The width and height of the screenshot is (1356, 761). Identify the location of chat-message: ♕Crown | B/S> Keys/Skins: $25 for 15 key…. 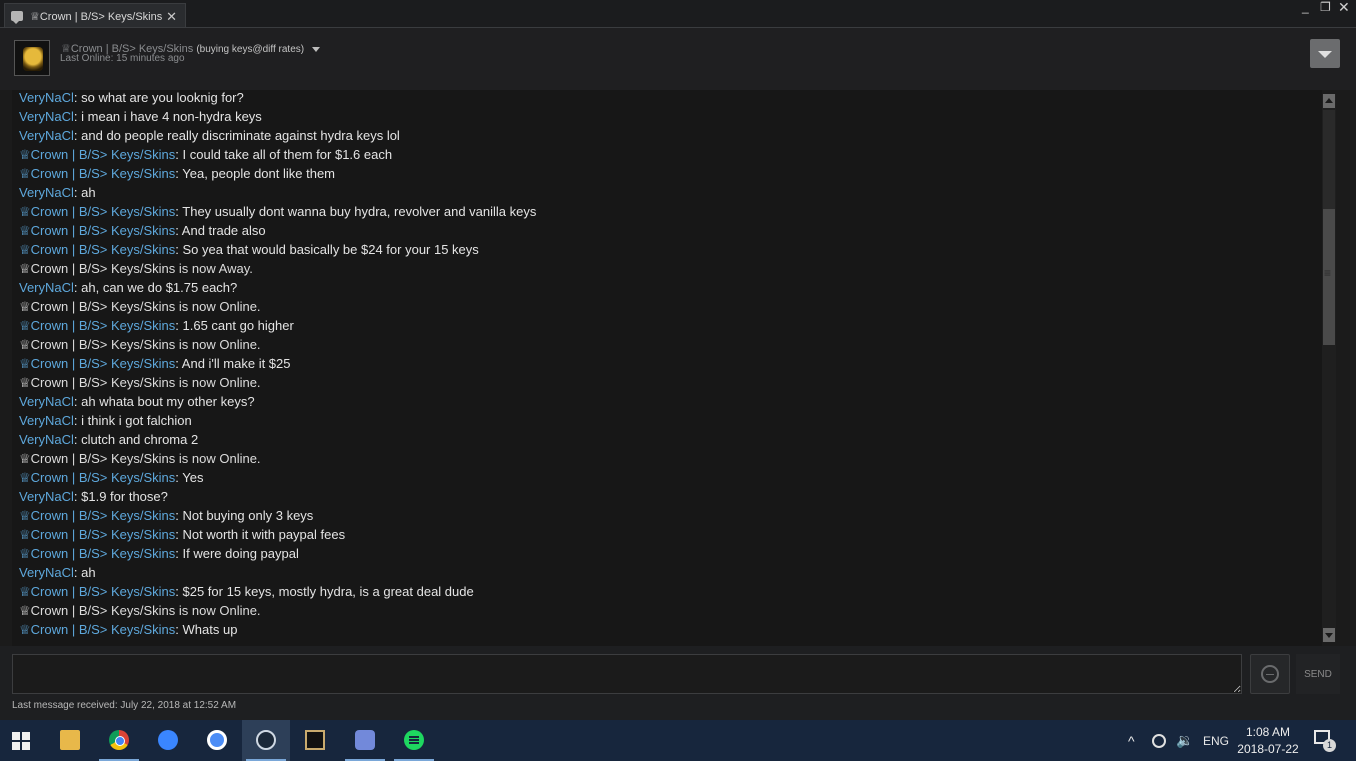
(246, 593).